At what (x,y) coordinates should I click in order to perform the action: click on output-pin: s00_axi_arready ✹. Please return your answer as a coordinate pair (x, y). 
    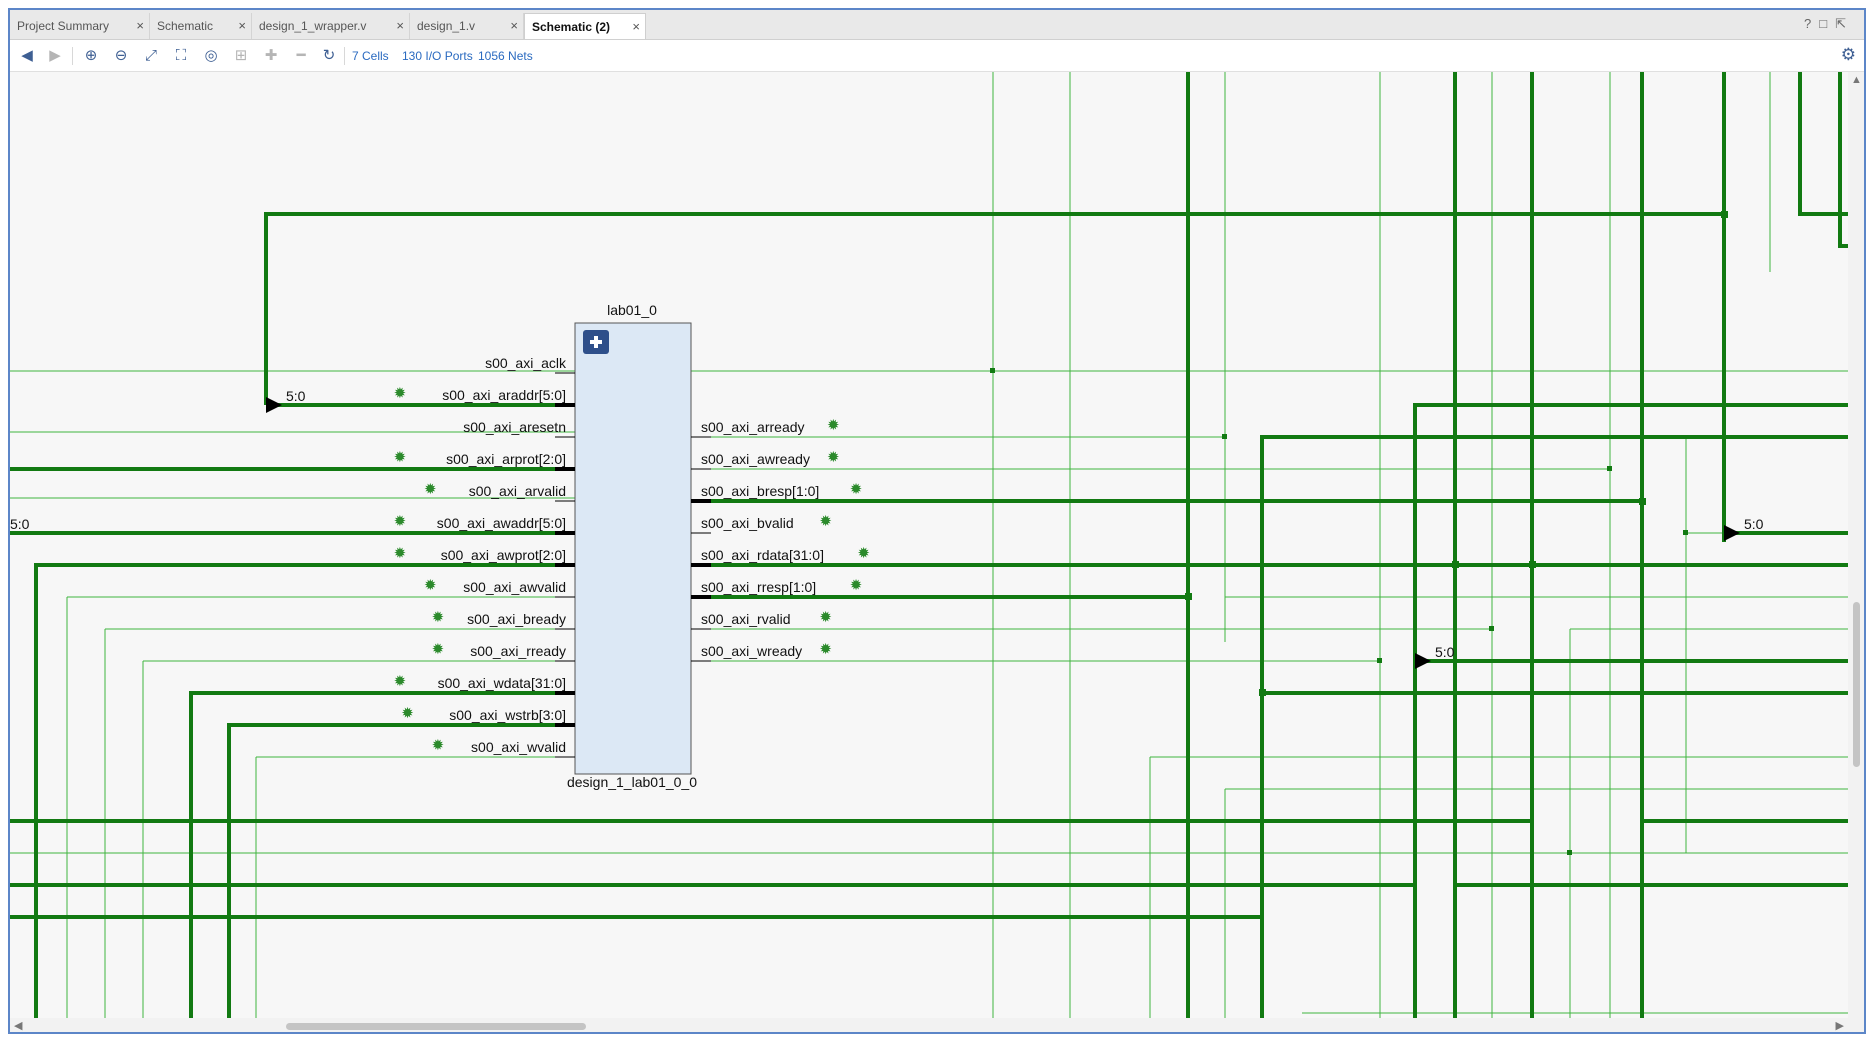
    Looking at the image, I should click on (765, 427).